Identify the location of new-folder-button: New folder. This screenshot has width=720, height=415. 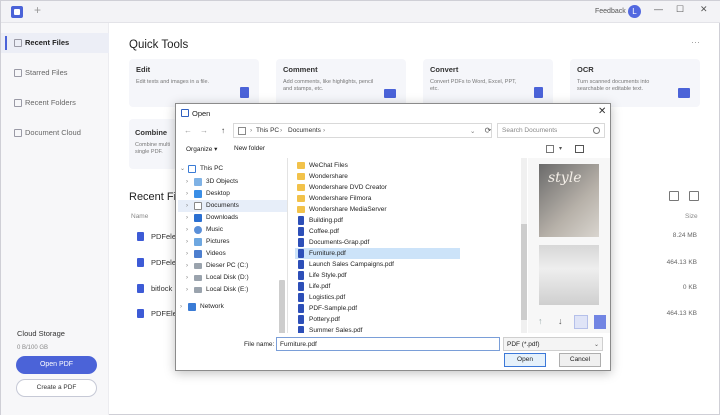
(249, 148).